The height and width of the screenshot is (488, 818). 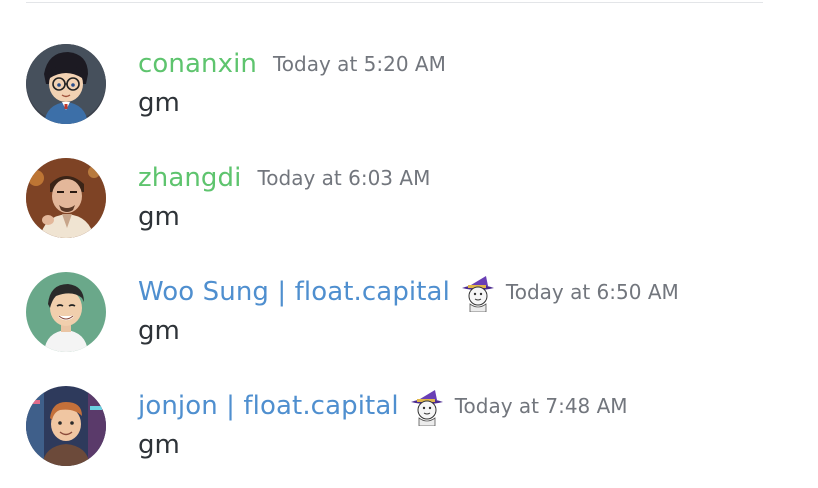 What do you see at coordinates (541, 406) in the screenshot?
I see `timestamp: Today at 7:48 AM` at bounding box center [541, 406].